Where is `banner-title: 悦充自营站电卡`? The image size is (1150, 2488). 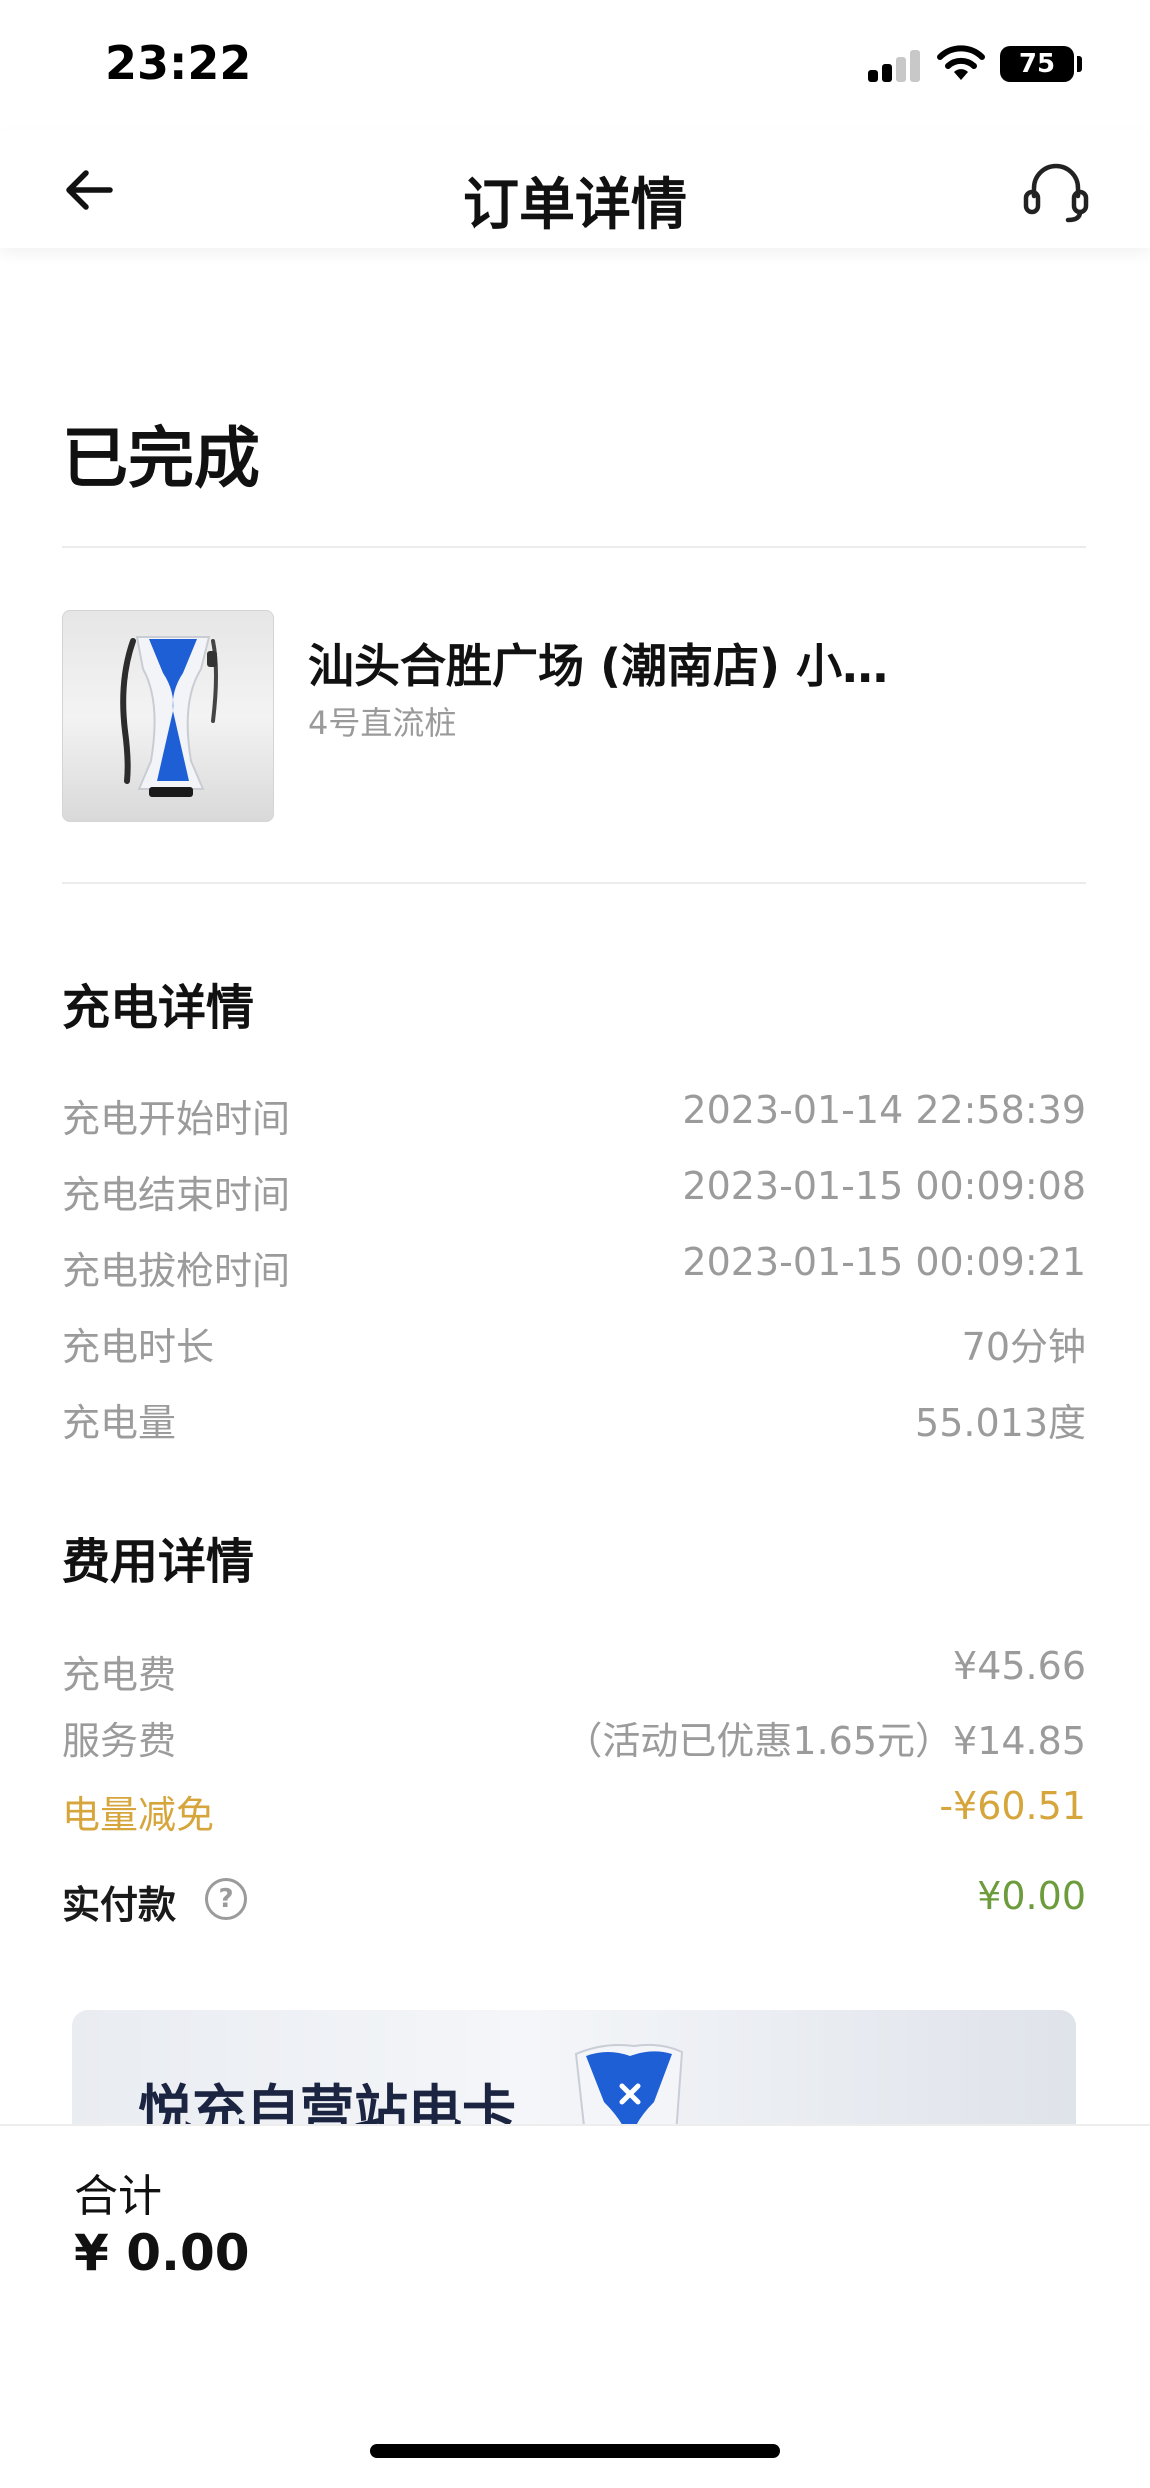
banner-title: 悦充自营站电卡 is located at coordinates (327, 2102).